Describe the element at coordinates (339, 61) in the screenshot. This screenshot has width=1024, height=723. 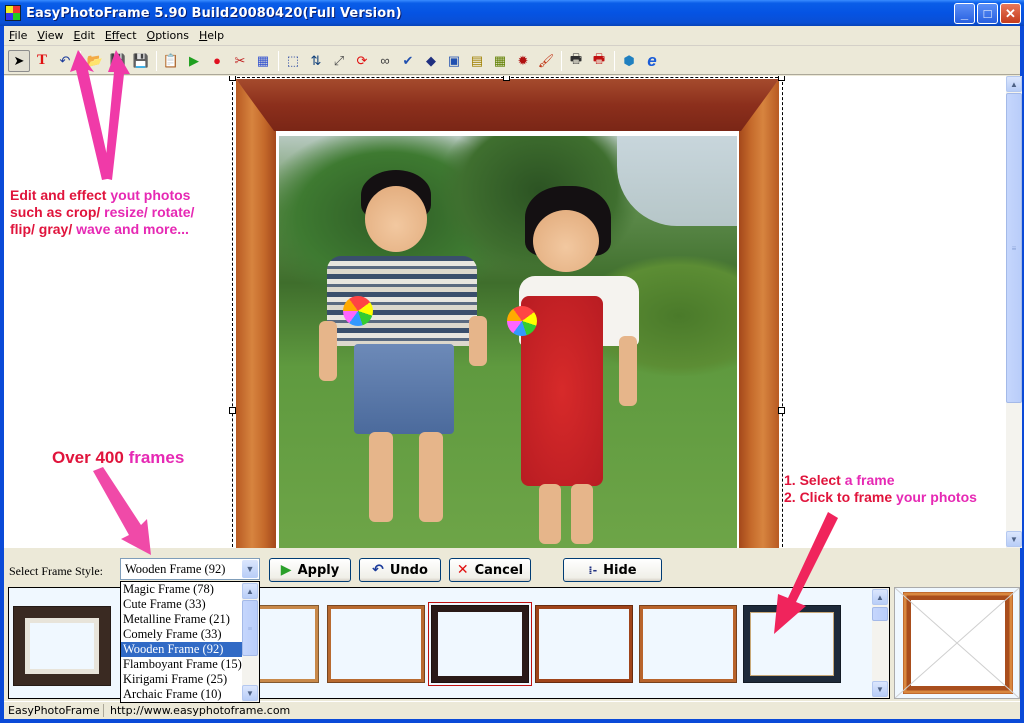
I see `resize-tool-button: ⤢` at that location.